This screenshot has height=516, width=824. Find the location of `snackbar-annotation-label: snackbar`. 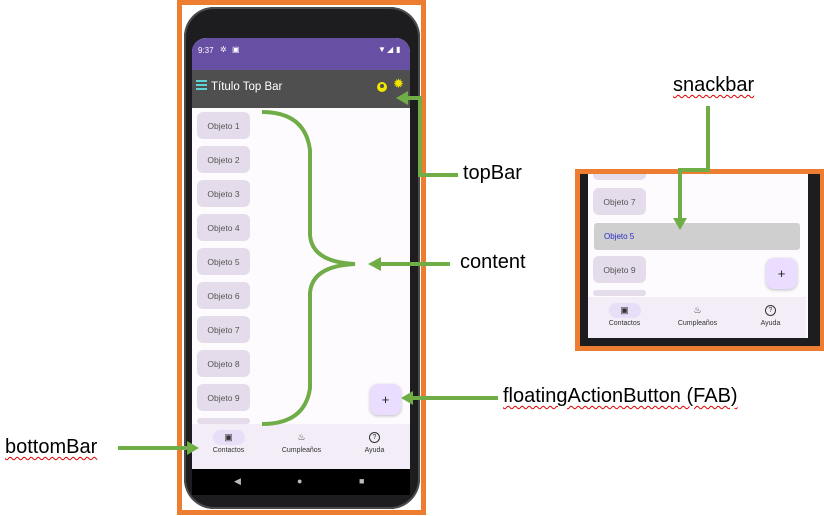

snackbar-annotation-label: snackbar is located at coordinates (714, 85).